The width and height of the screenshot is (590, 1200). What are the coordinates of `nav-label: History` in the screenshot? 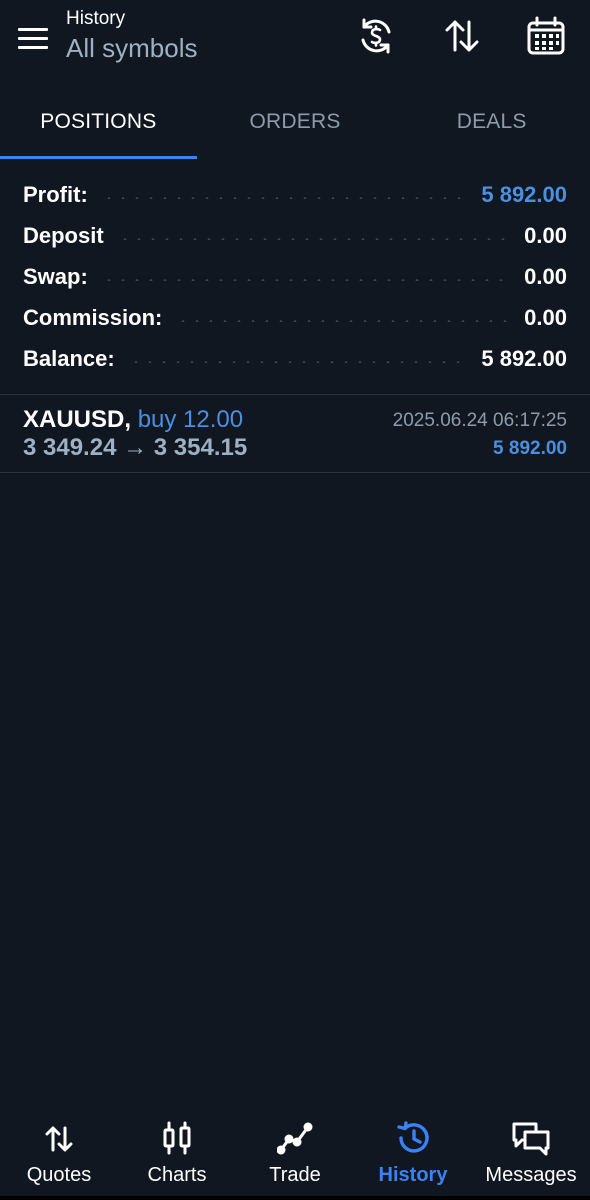 It's located at (413, 1175).